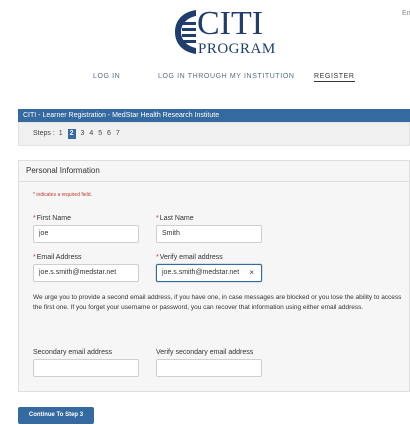 The height and width of the screenshot is (425, 410). I want to click on step-4: 4, so click(91, 133).